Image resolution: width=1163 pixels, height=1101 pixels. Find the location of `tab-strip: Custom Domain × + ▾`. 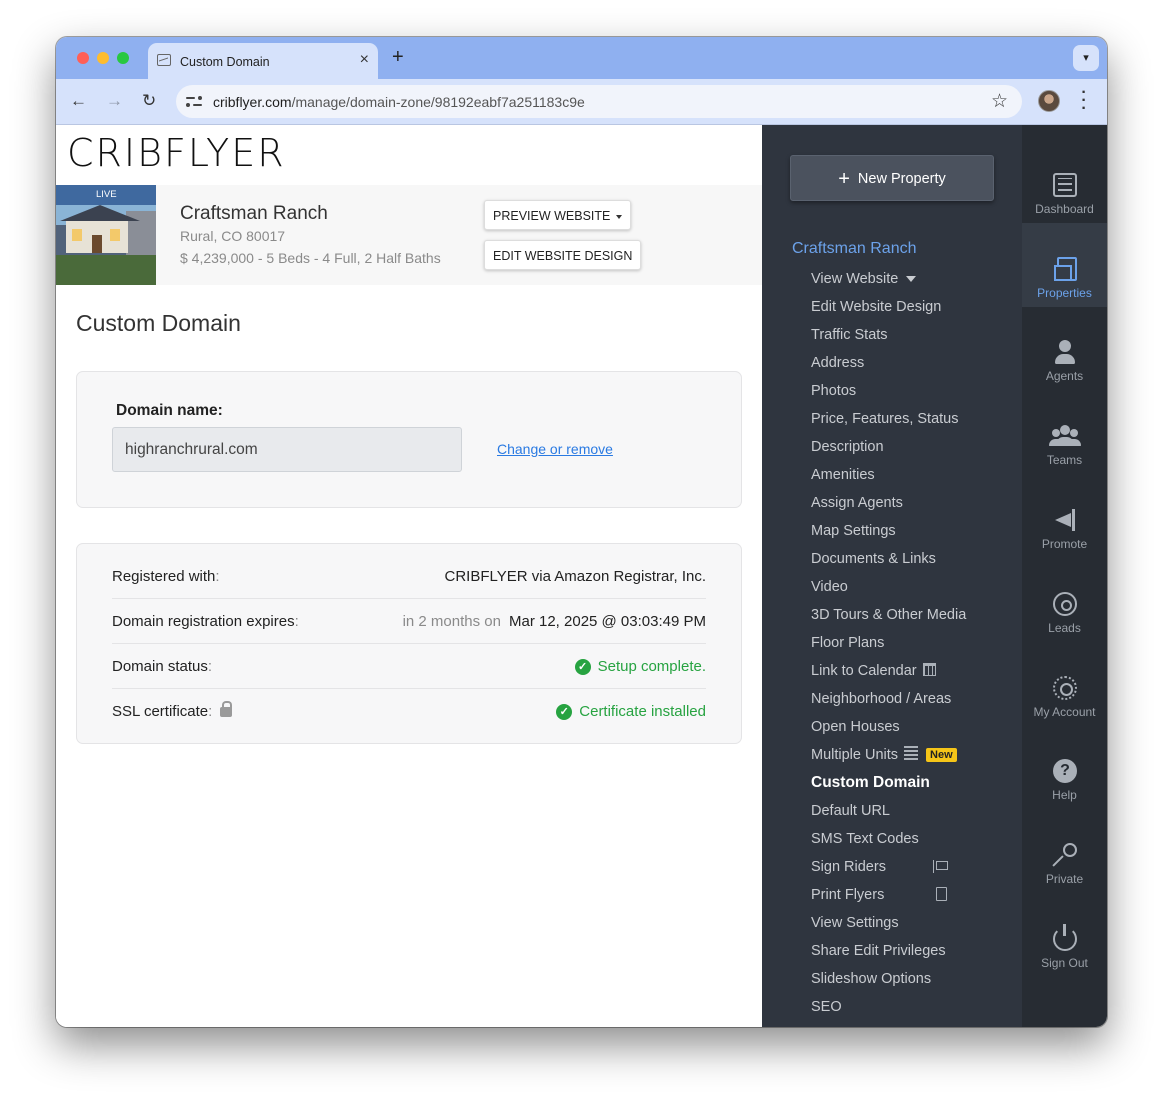

tab-strip: Custom Domain × + ▾ is located at coordinates (581, 58).